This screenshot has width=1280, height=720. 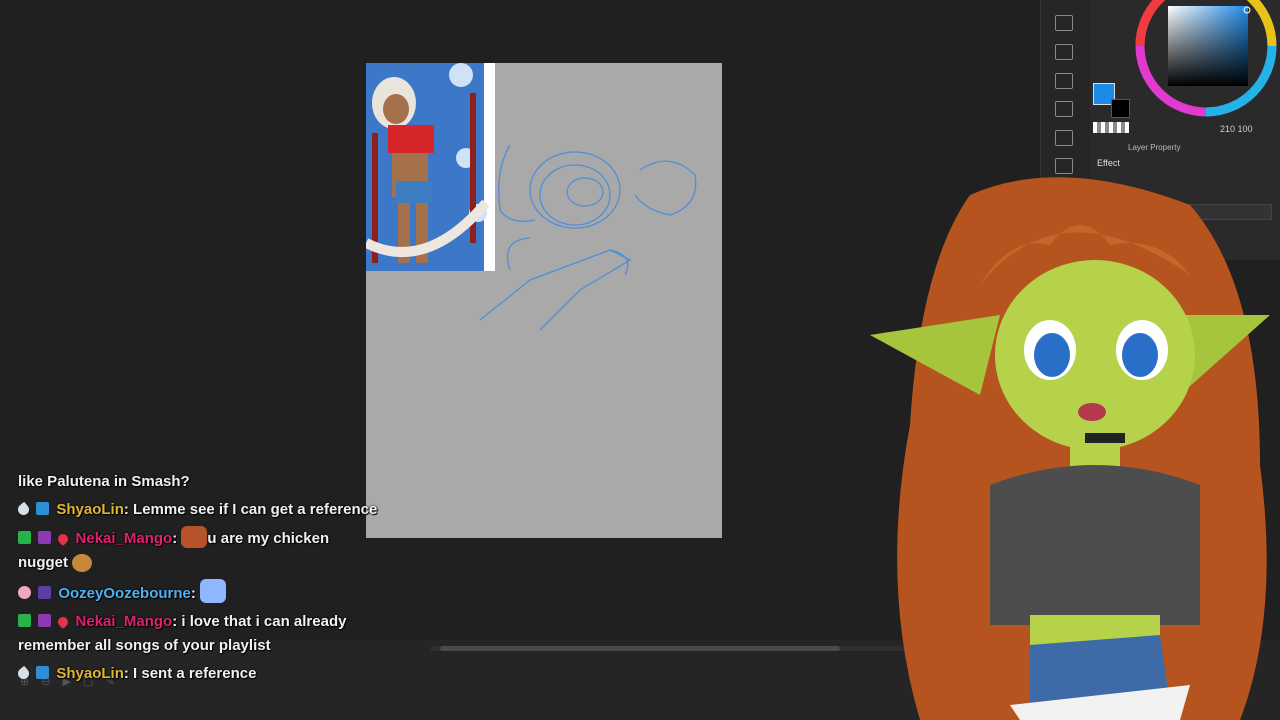 I want to click on sub-color-swatch, so click(x=1120, y=108).